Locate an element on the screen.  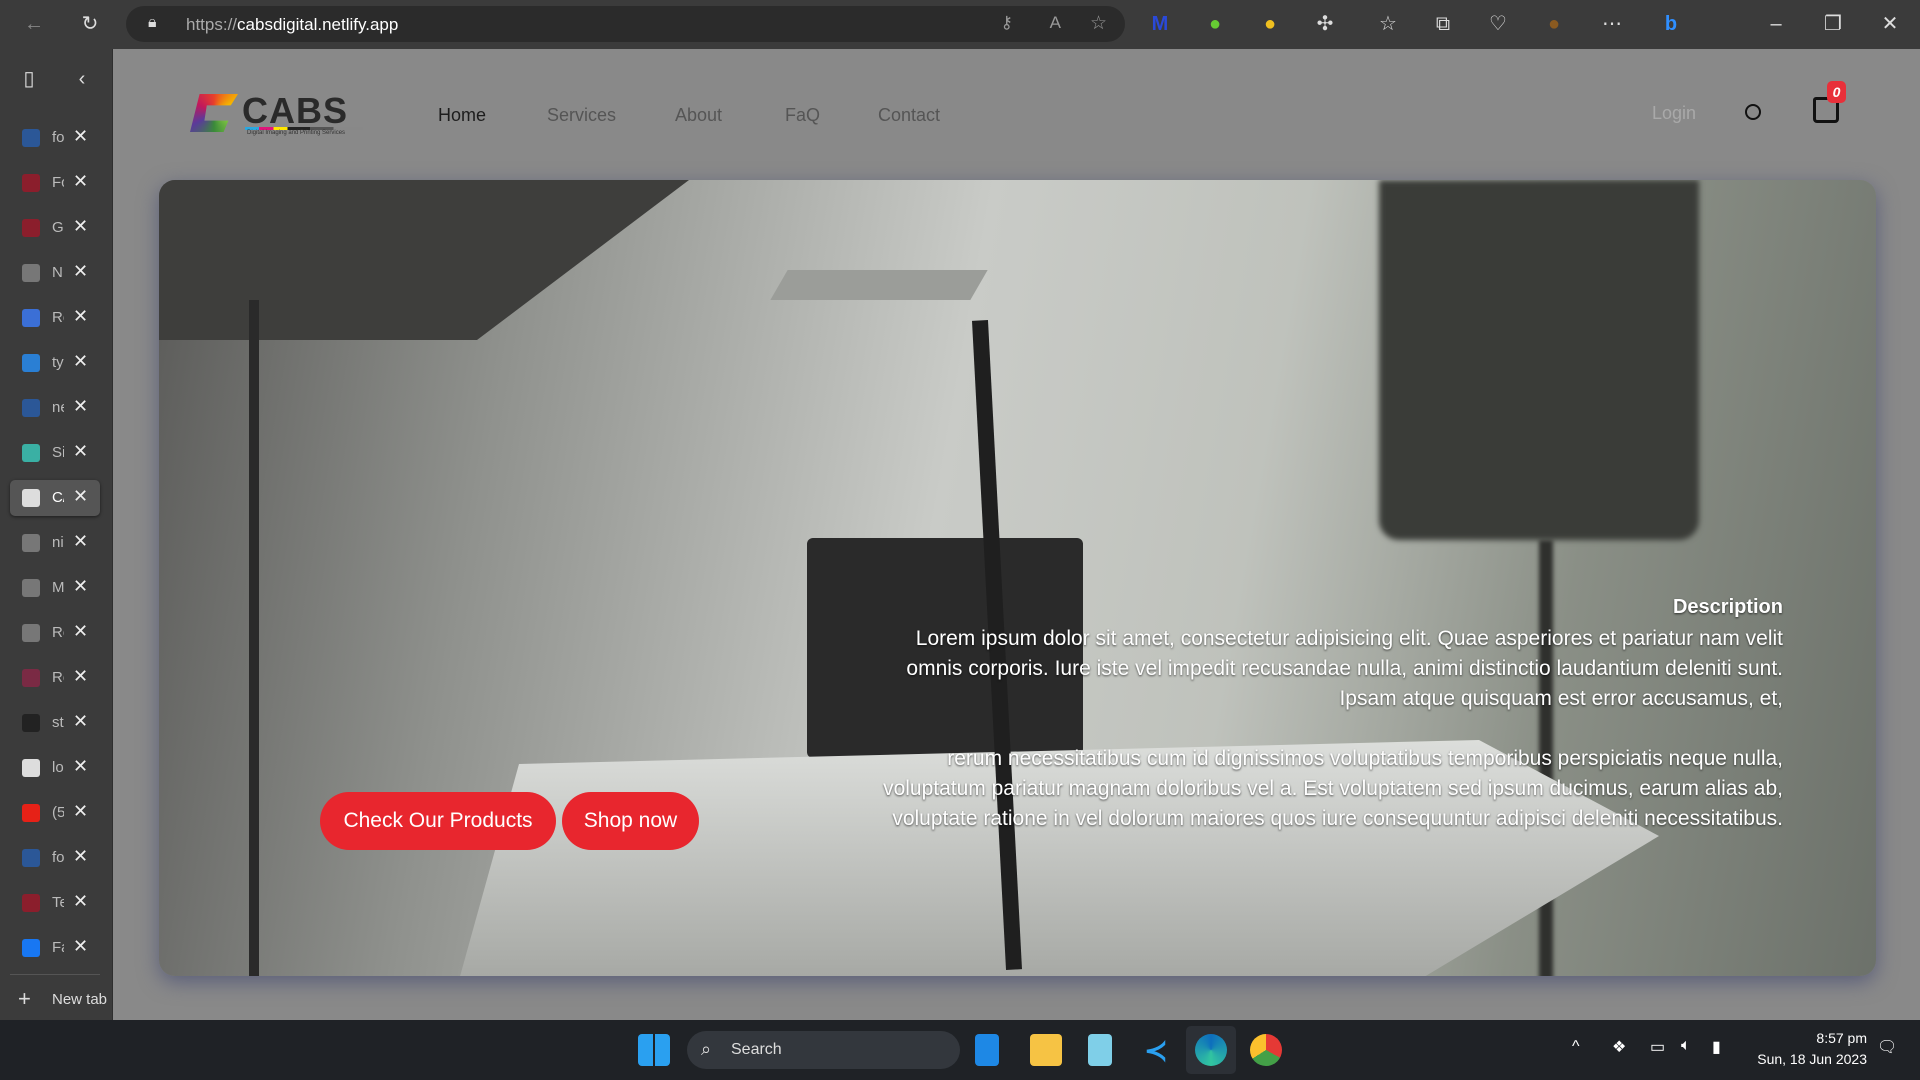
notification-icon: 🗨︎ is located at coordinates (1887, 1047).